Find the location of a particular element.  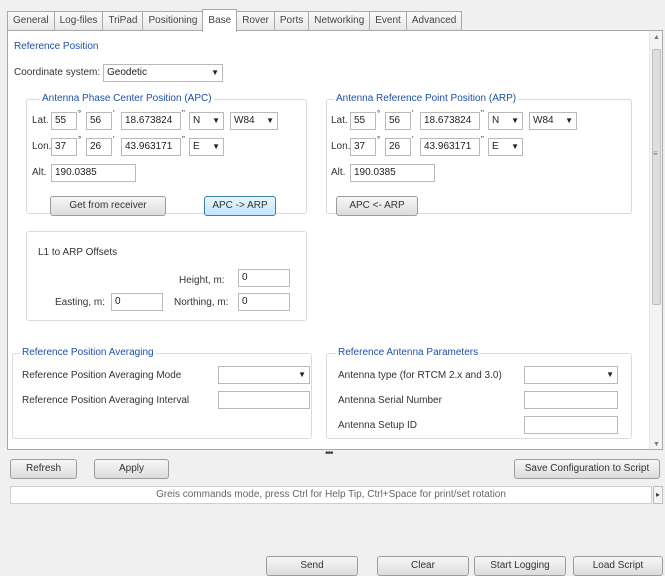

history-dropdown: ▸ is located at coordinates (658, 495).